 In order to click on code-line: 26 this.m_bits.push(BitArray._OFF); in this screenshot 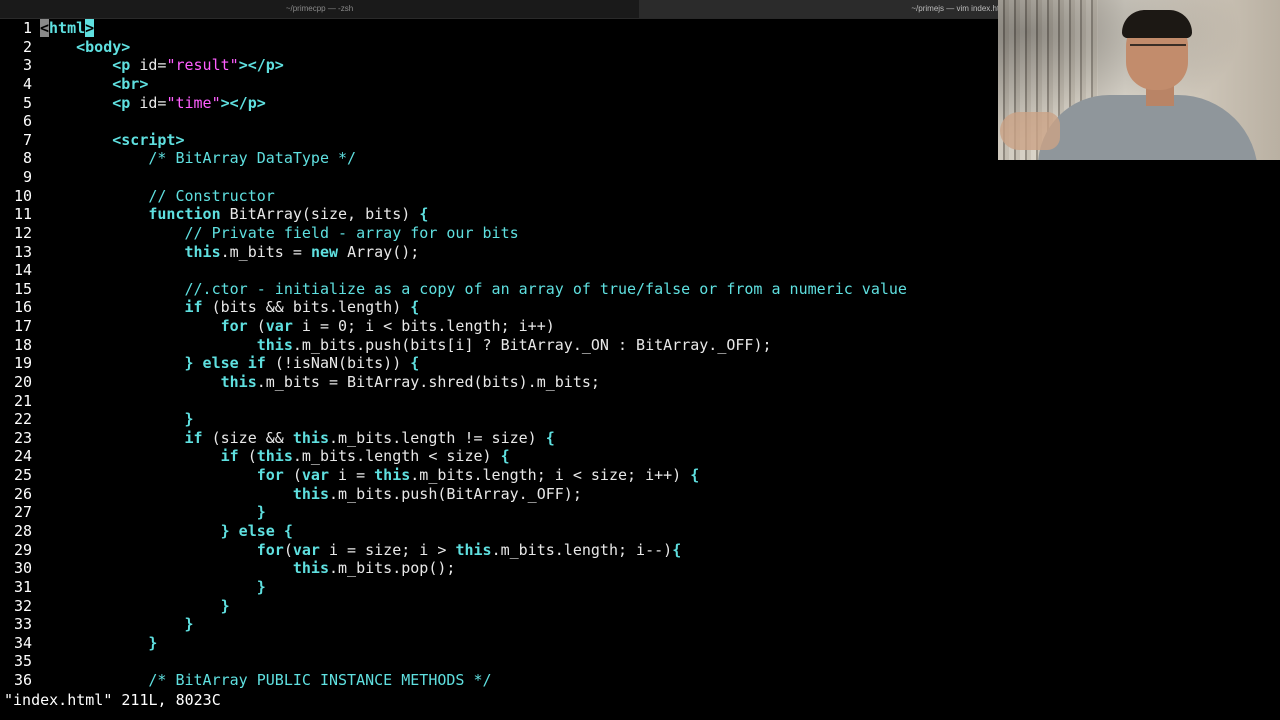, I will do `click(291, 494)`.